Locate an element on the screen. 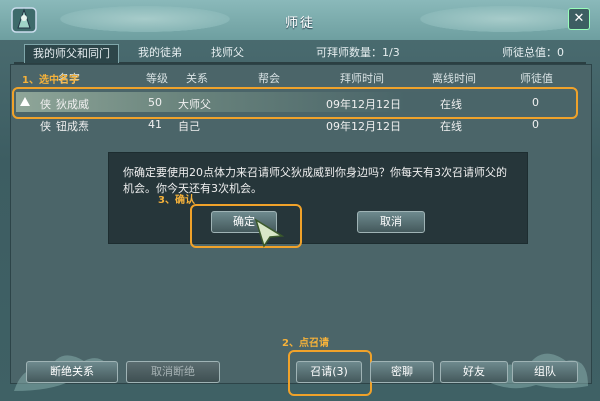  break-relation-button: 断绝关系 is located at coordinates (72, 372).